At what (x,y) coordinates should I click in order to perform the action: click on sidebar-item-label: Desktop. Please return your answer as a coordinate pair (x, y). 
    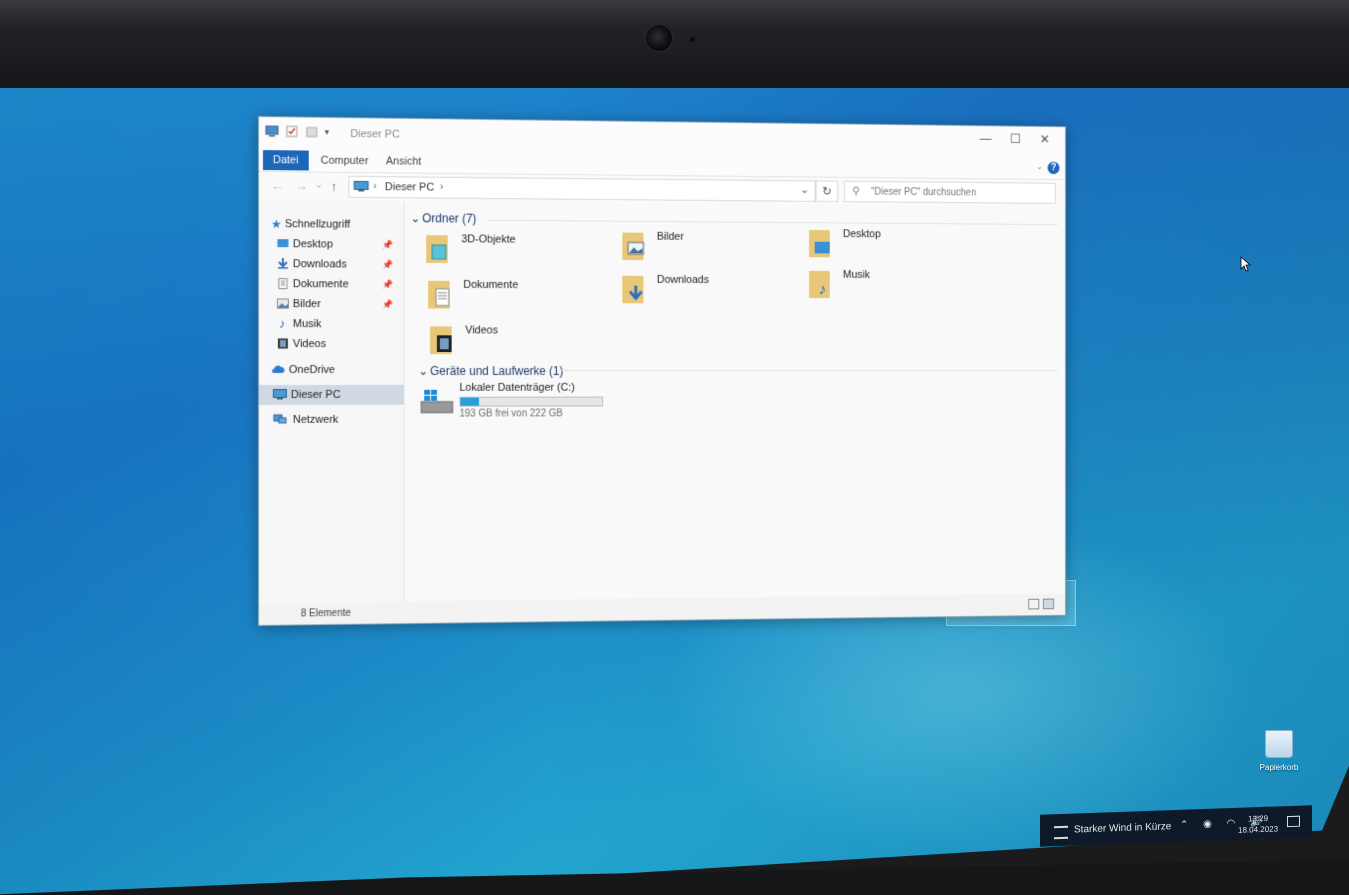
    Looking at the image, I should click on (313, 244).